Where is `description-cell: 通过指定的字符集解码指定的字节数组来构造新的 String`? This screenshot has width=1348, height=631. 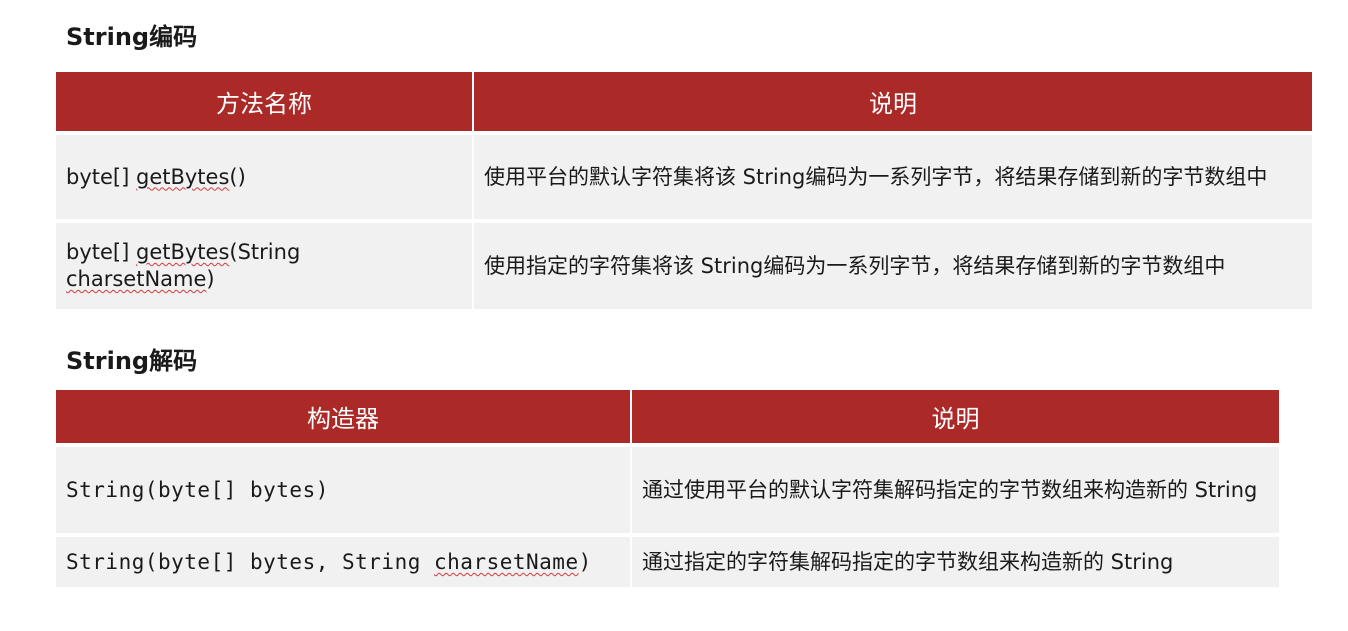 description-cell: 通过指定的字符集解码指定的字节数组来构造新的 String is located at coordinates (955, 560).